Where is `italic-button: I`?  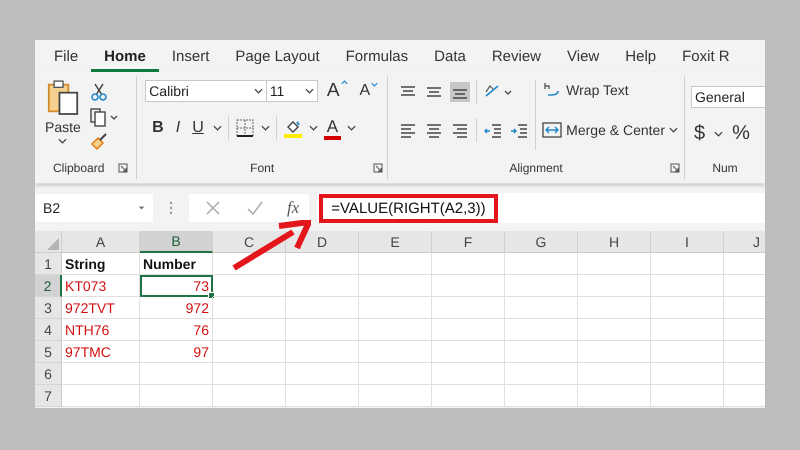 italic-button: I is located at coordinates (178, 128).